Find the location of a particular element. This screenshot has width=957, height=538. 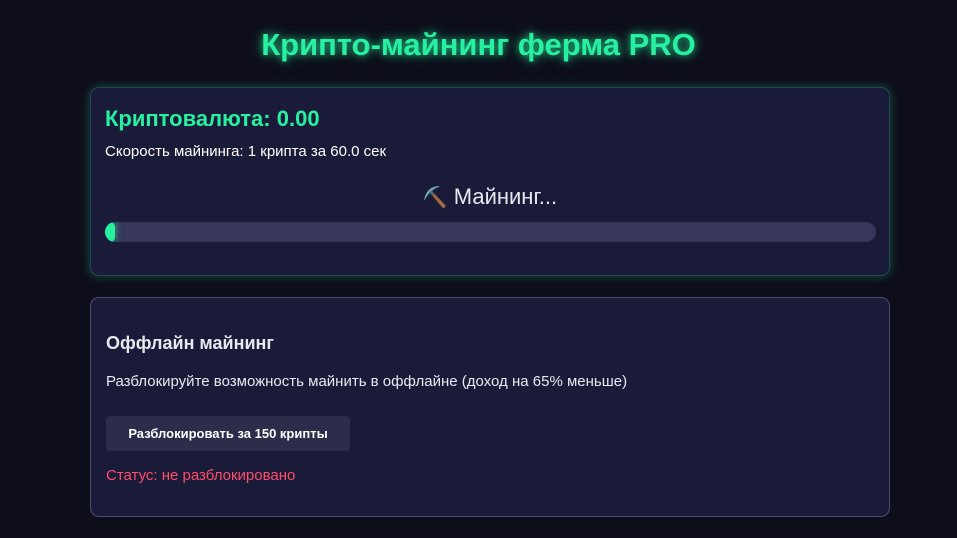

page-title: Крипто-майнинг ферма PRO is located at coordinates (478, 44).